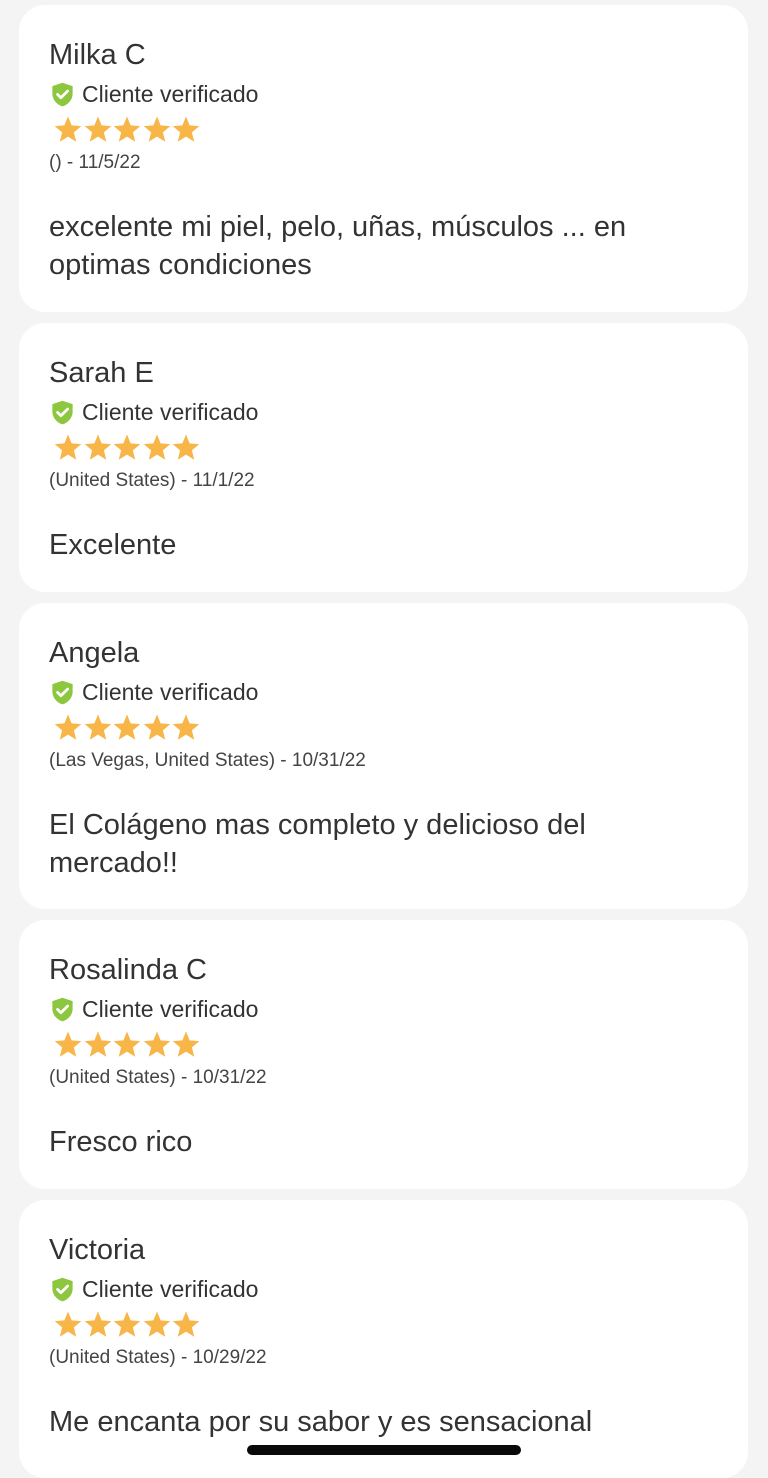  What do you see at coordinates (95, 162) in the screenshot?
I see `review-location-date: () - 11/5/22` at bounding box center [95, 162].